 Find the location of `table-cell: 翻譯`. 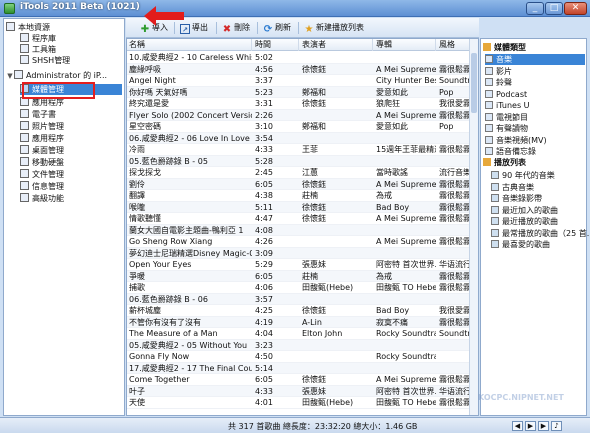

table-cell: 翻譯 is located at coordinates (137, 195).